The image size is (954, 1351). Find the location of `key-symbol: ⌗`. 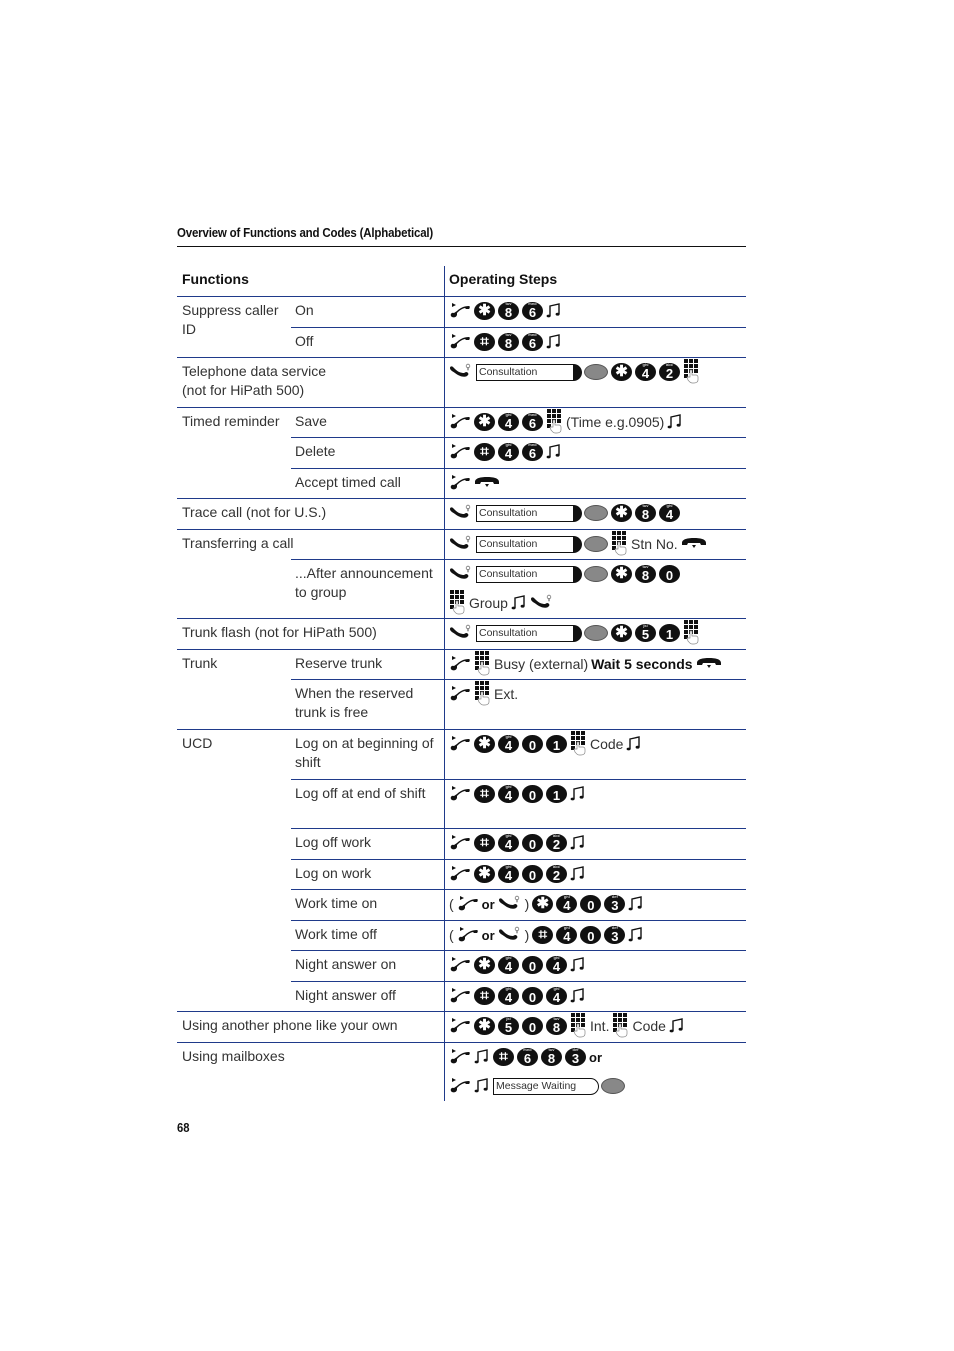

key-symbol: ⌗ is located at coordinates (543, 934).